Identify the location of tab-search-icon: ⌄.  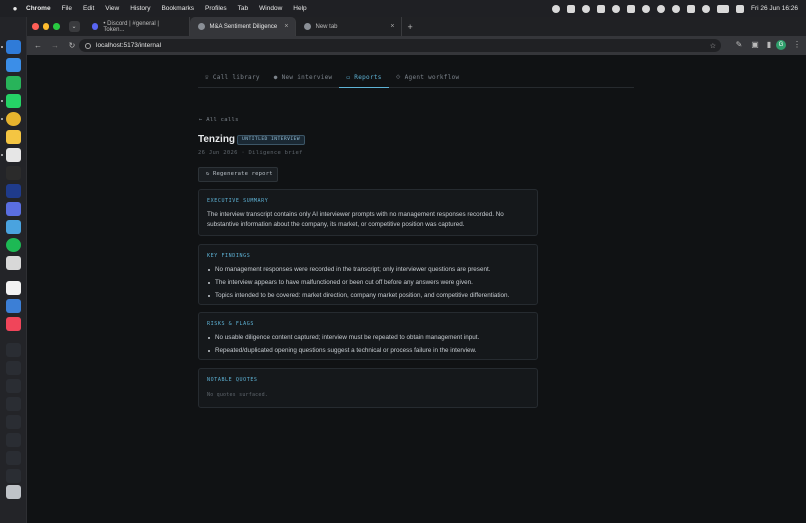
(74, 26).